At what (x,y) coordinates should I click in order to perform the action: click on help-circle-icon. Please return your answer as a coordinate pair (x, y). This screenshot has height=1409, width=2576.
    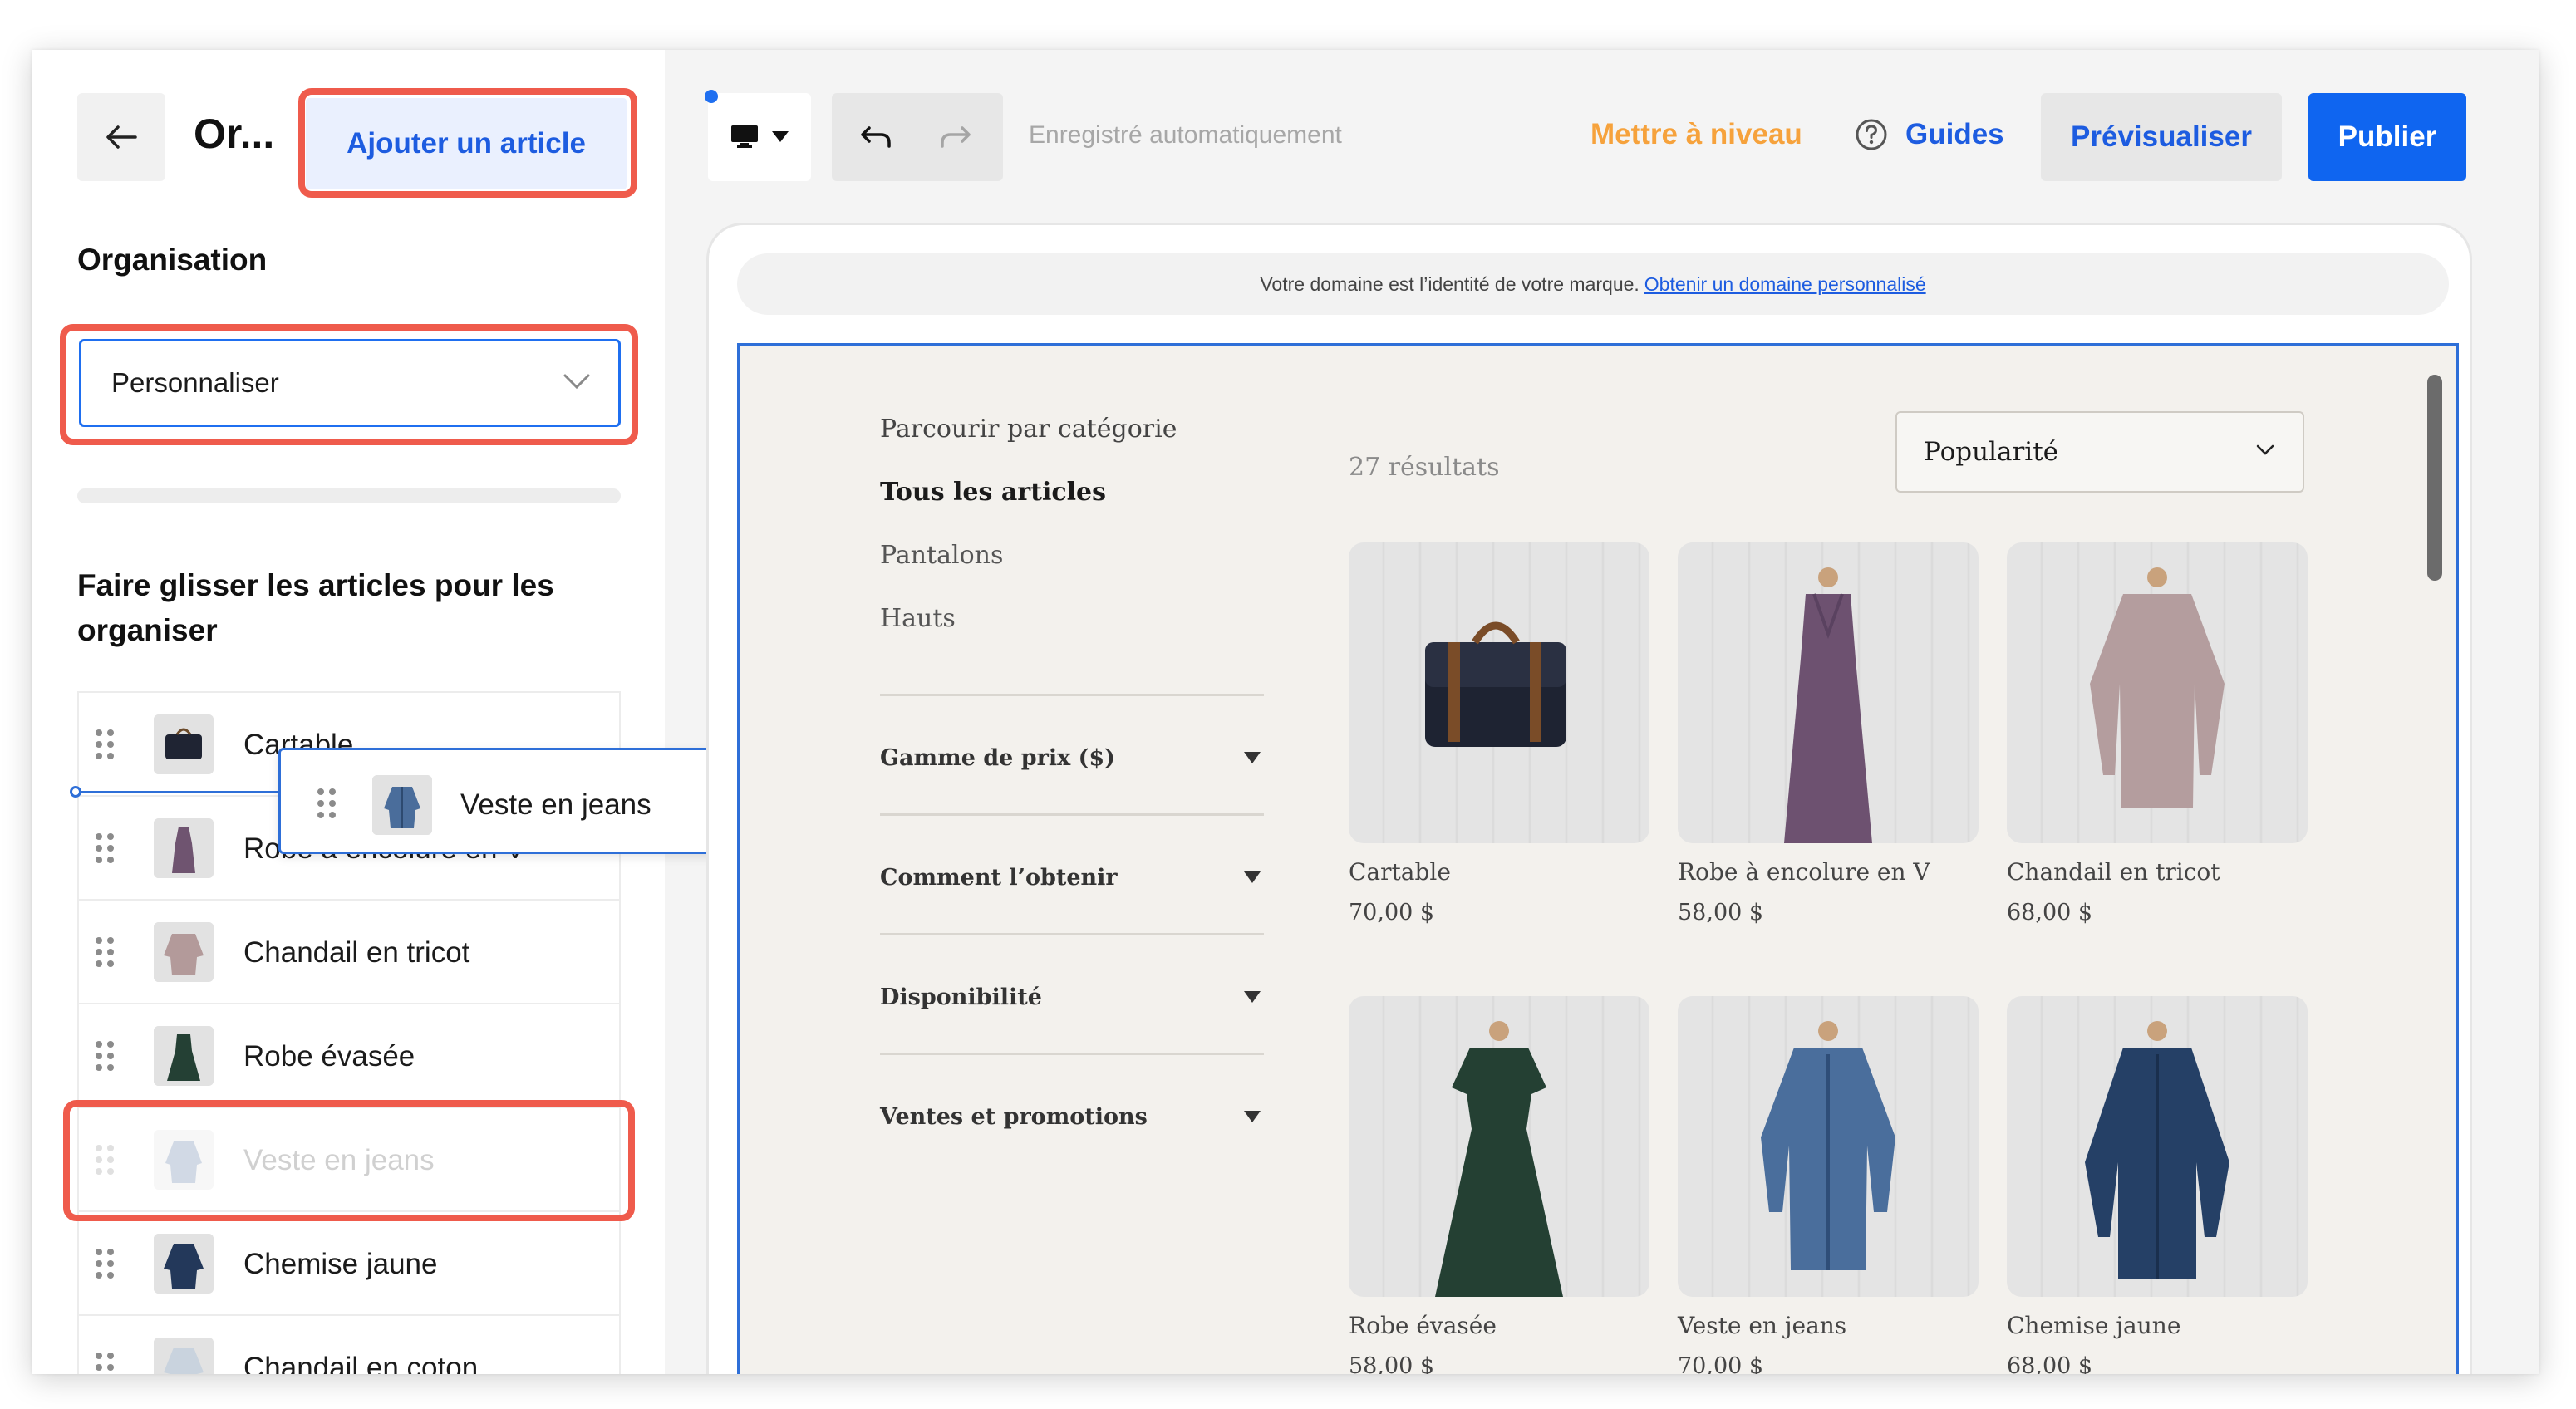
    Looking at the image, I should click on (1872, 134).